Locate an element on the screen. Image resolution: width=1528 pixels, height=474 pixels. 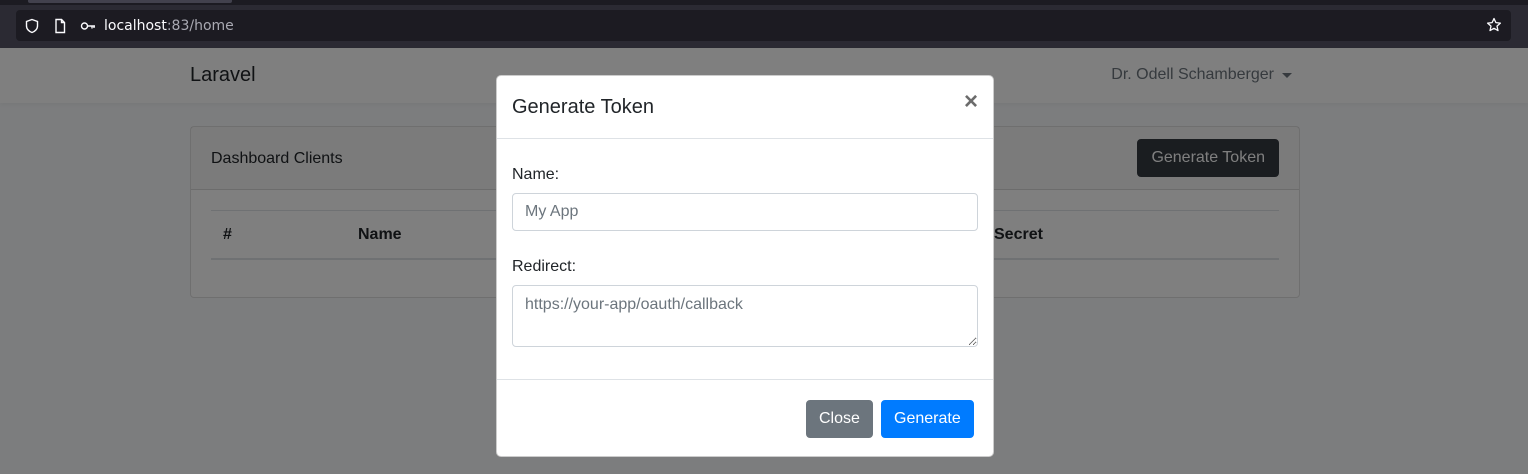
name-label: Name: is located at coordinates (536, 174).